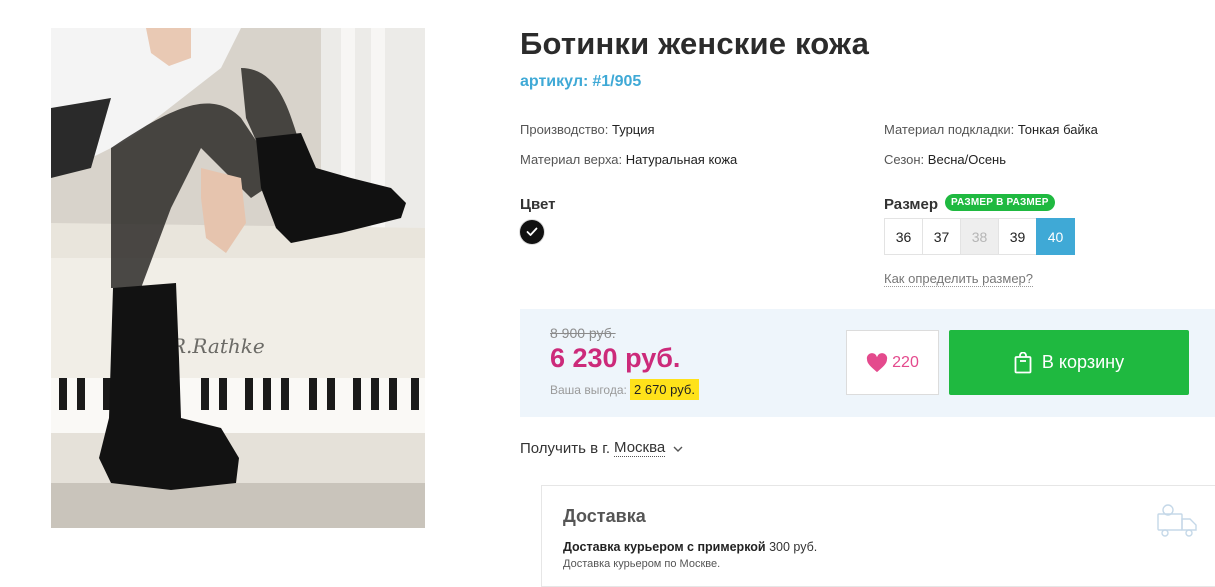 The height and width of the screenshot is (587, 1215). What do you see at coordinates (583, 333) in the screenshot?
I see `old-price: 8 900 руб.` at bounding box center [583, 333].